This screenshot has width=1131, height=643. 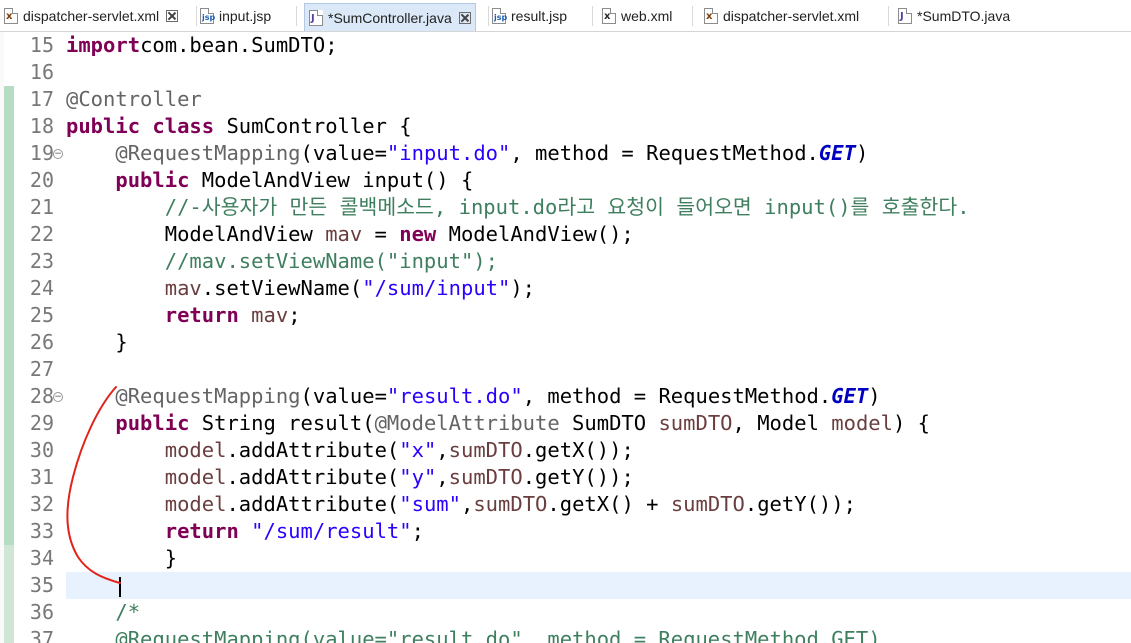 I want to click on tab-dispatcher-servlet-xml-2: x dispatcher-servlet.xml, so click(x=781, y=16).